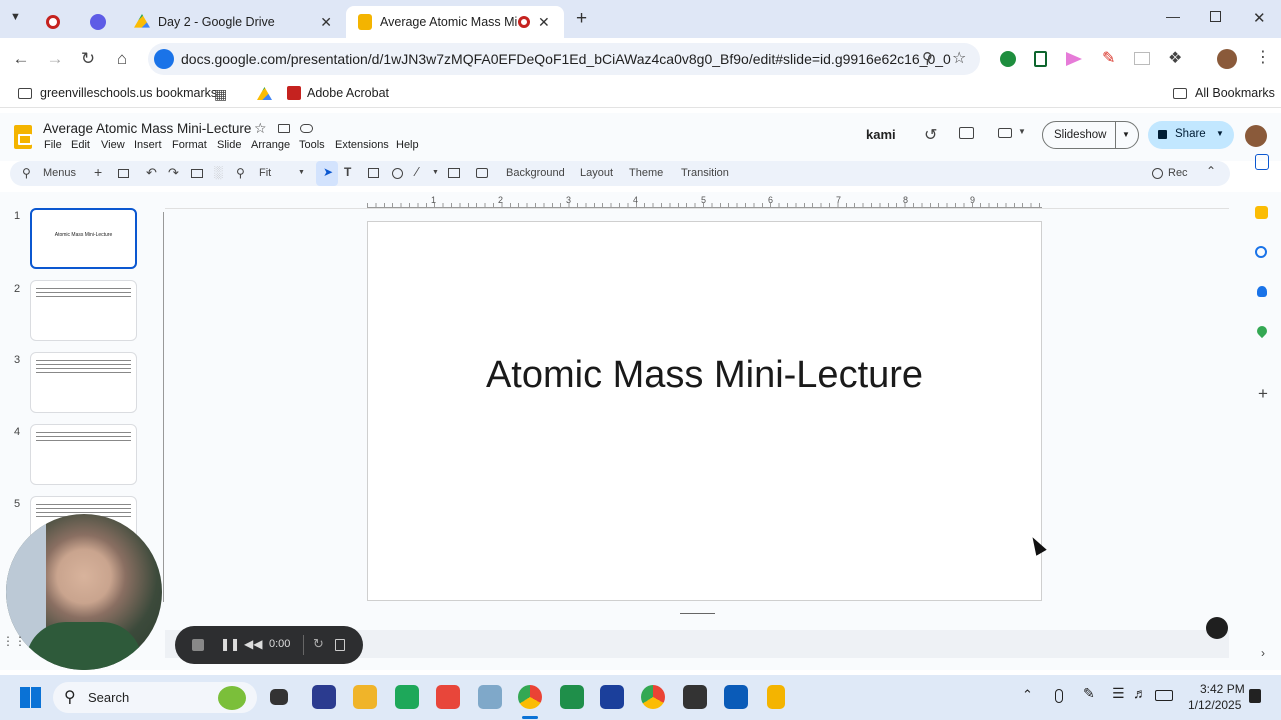 Image resolution: width=1281 pixels, height=720 pixels. What do you see at coordinates (365, 697) in the screenshot?
I see `file-explorer-icon` at bounding box center [365, 697].